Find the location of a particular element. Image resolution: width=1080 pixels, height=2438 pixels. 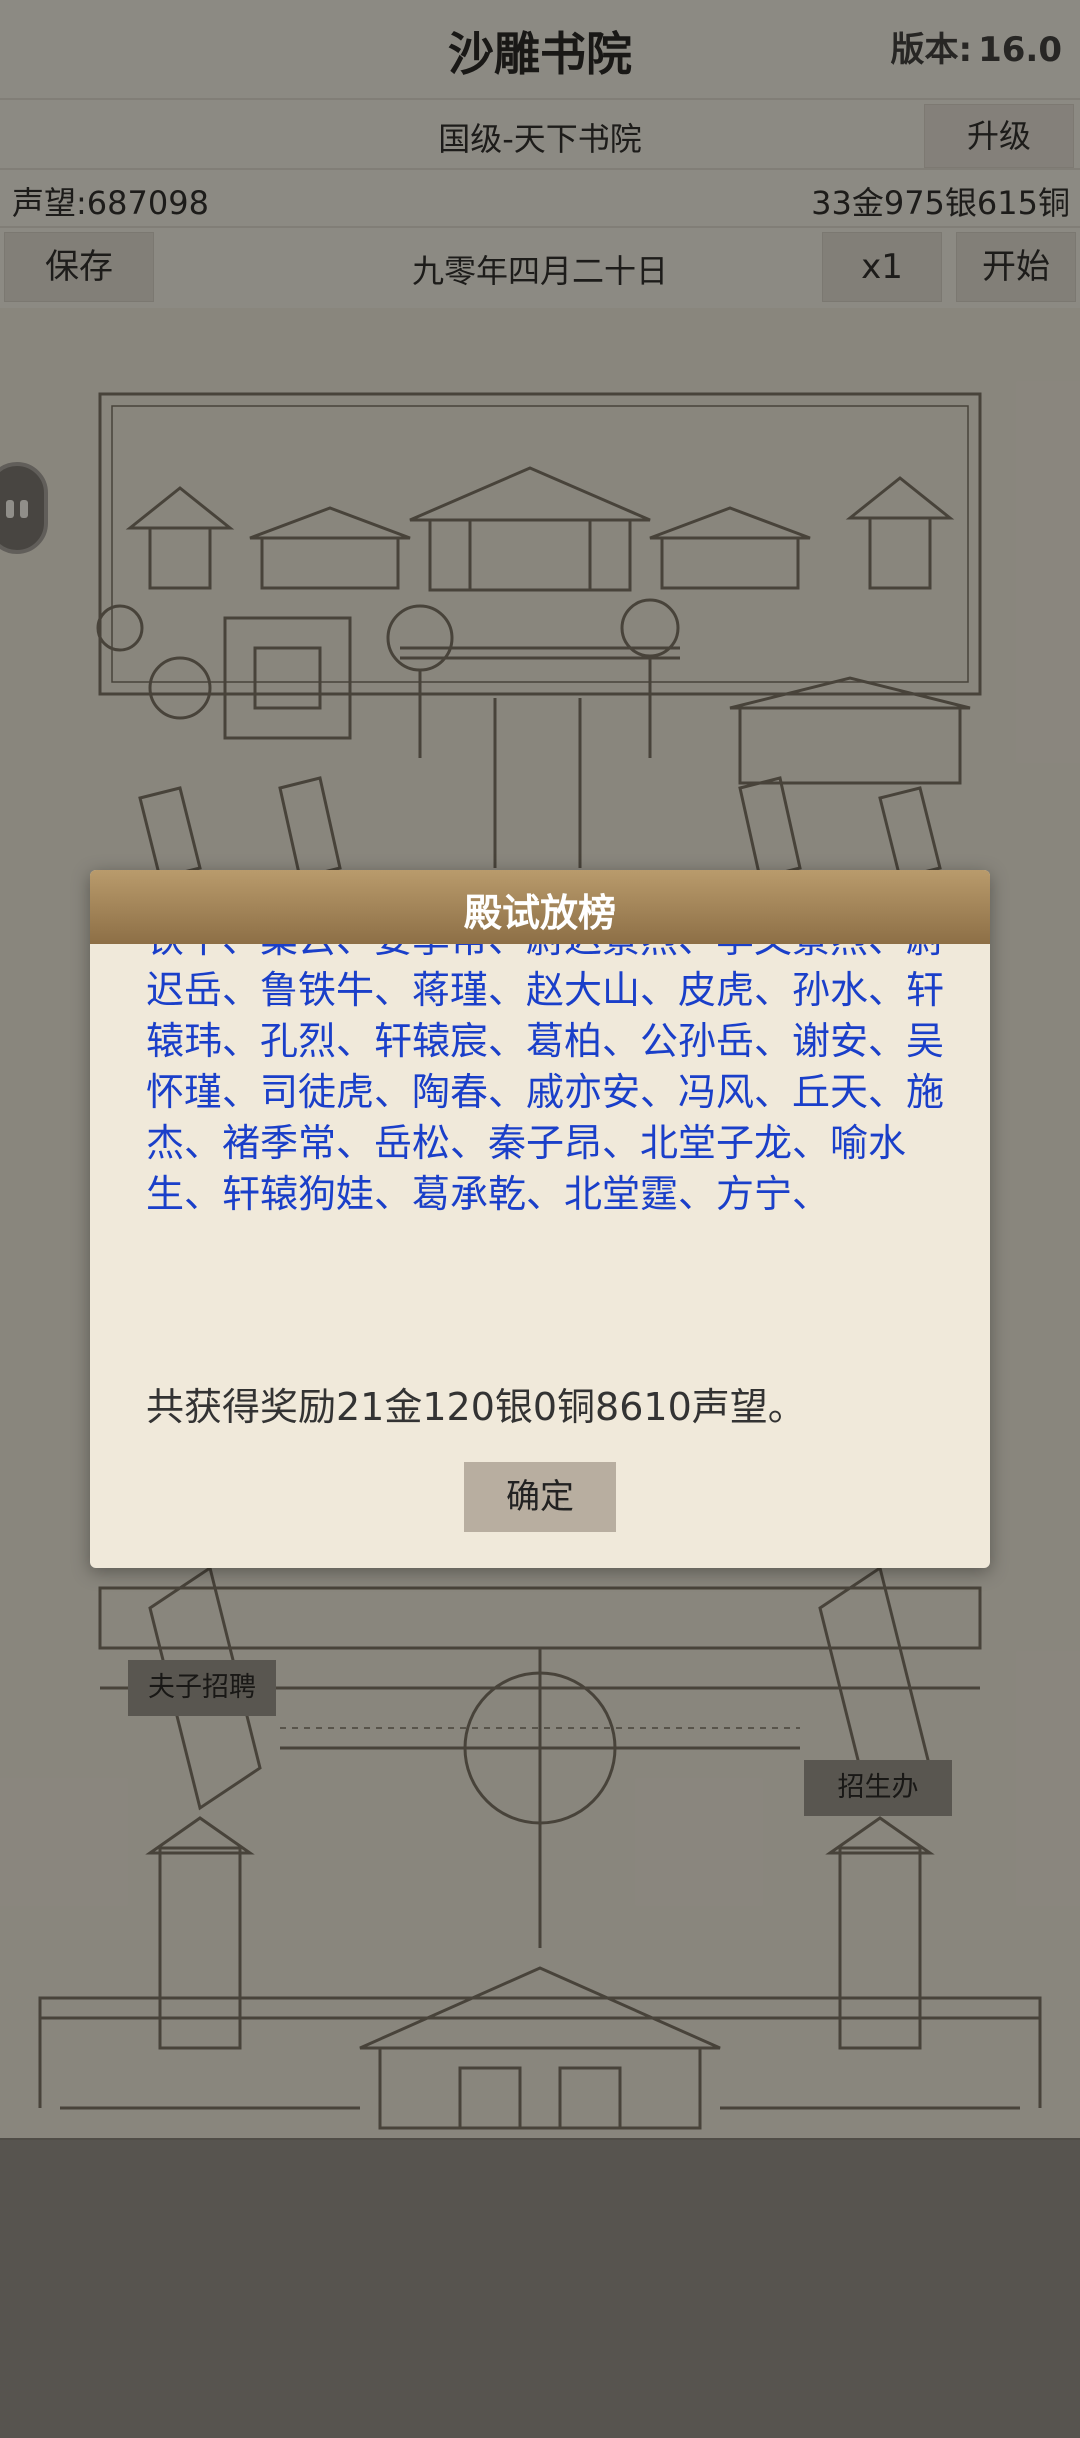

dialog-title: 殿试放榜 is located at coordinates (539, 913).